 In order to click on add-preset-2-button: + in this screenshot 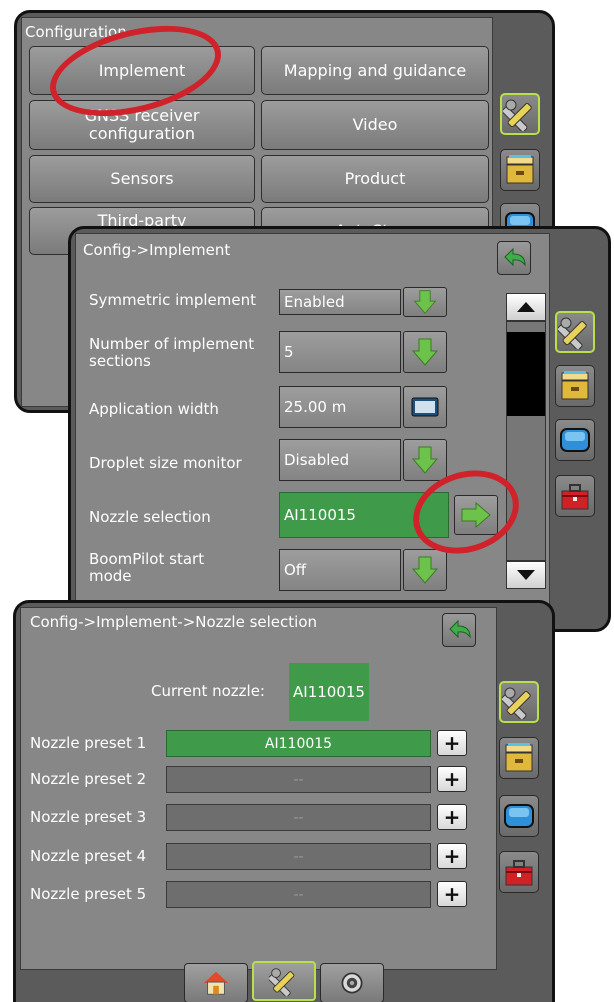, I will do `click(452, 779)`.